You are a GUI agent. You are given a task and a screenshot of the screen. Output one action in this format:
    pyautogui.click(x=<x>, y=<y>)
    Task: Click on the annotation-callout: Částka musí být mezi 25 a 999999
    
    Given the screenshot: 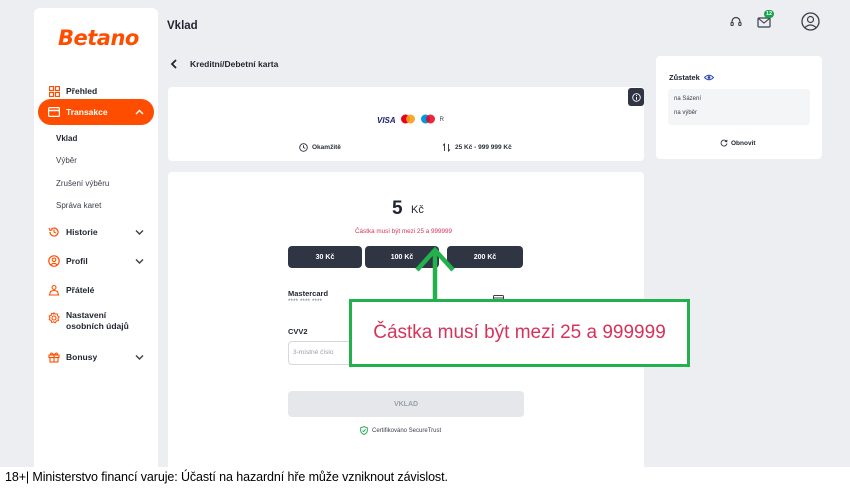 What is the action you would take?
    pyautogui.click(x=519, y=333)
    